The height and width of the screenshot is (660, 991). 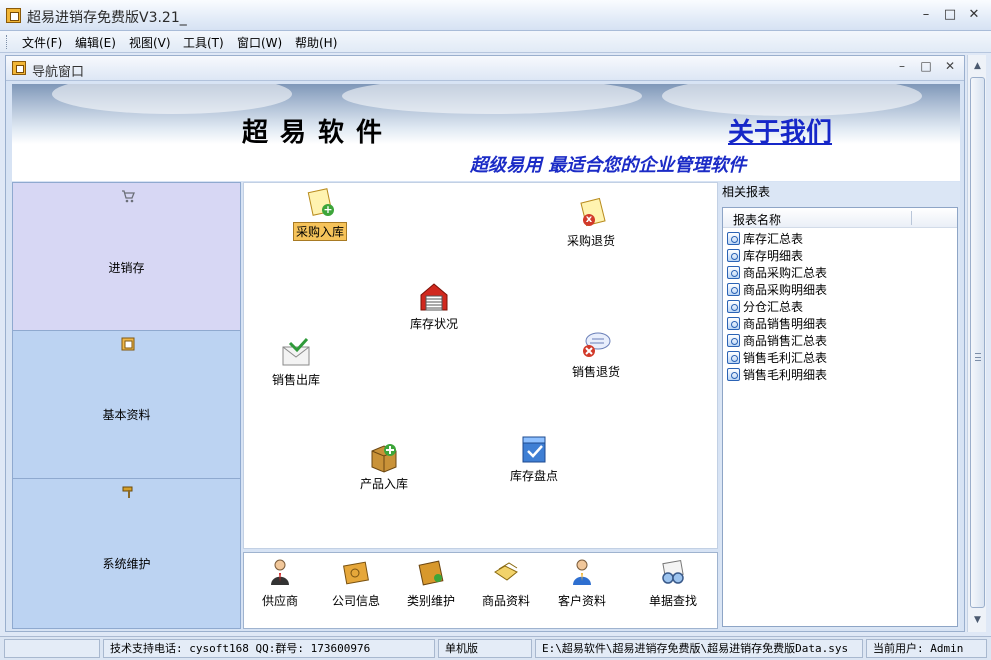 I want to click on report-item: 商品销售明细表, so click(x=777, y=323).